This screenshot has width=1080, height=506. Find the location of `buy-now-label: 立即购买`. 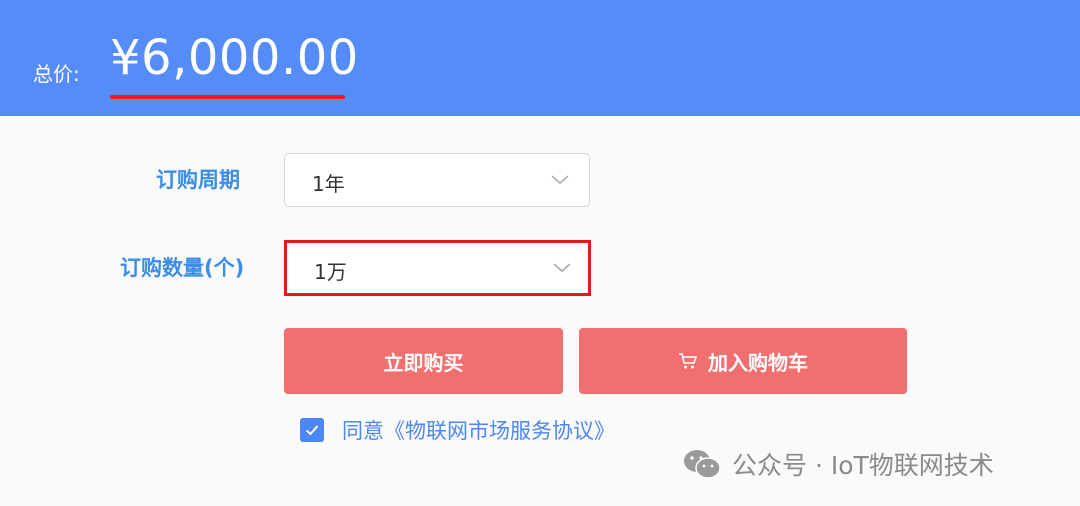

buy-now-label: 立即购买 is located at coordinates (423, 362).